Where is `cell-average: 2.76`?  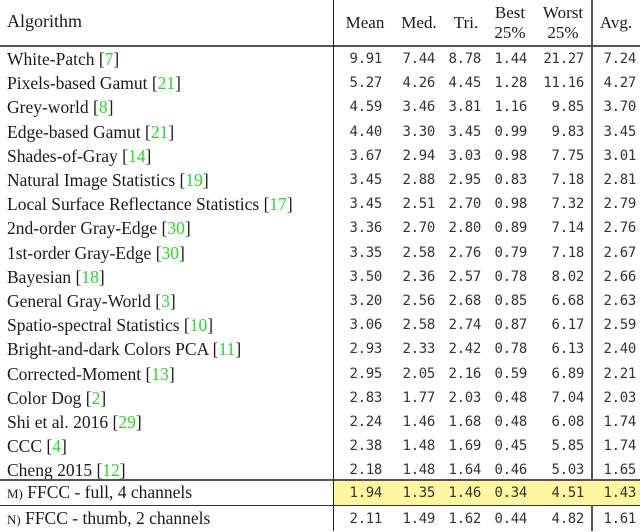 cell-average: 2.76 is located at coordinates (619, 228).